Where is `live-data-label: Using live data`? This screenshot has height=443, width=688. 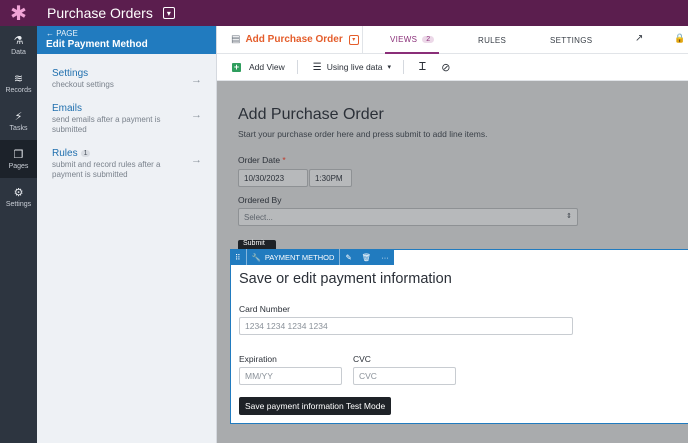
live-data-label: Using live data is located at coordinates (354, 67).